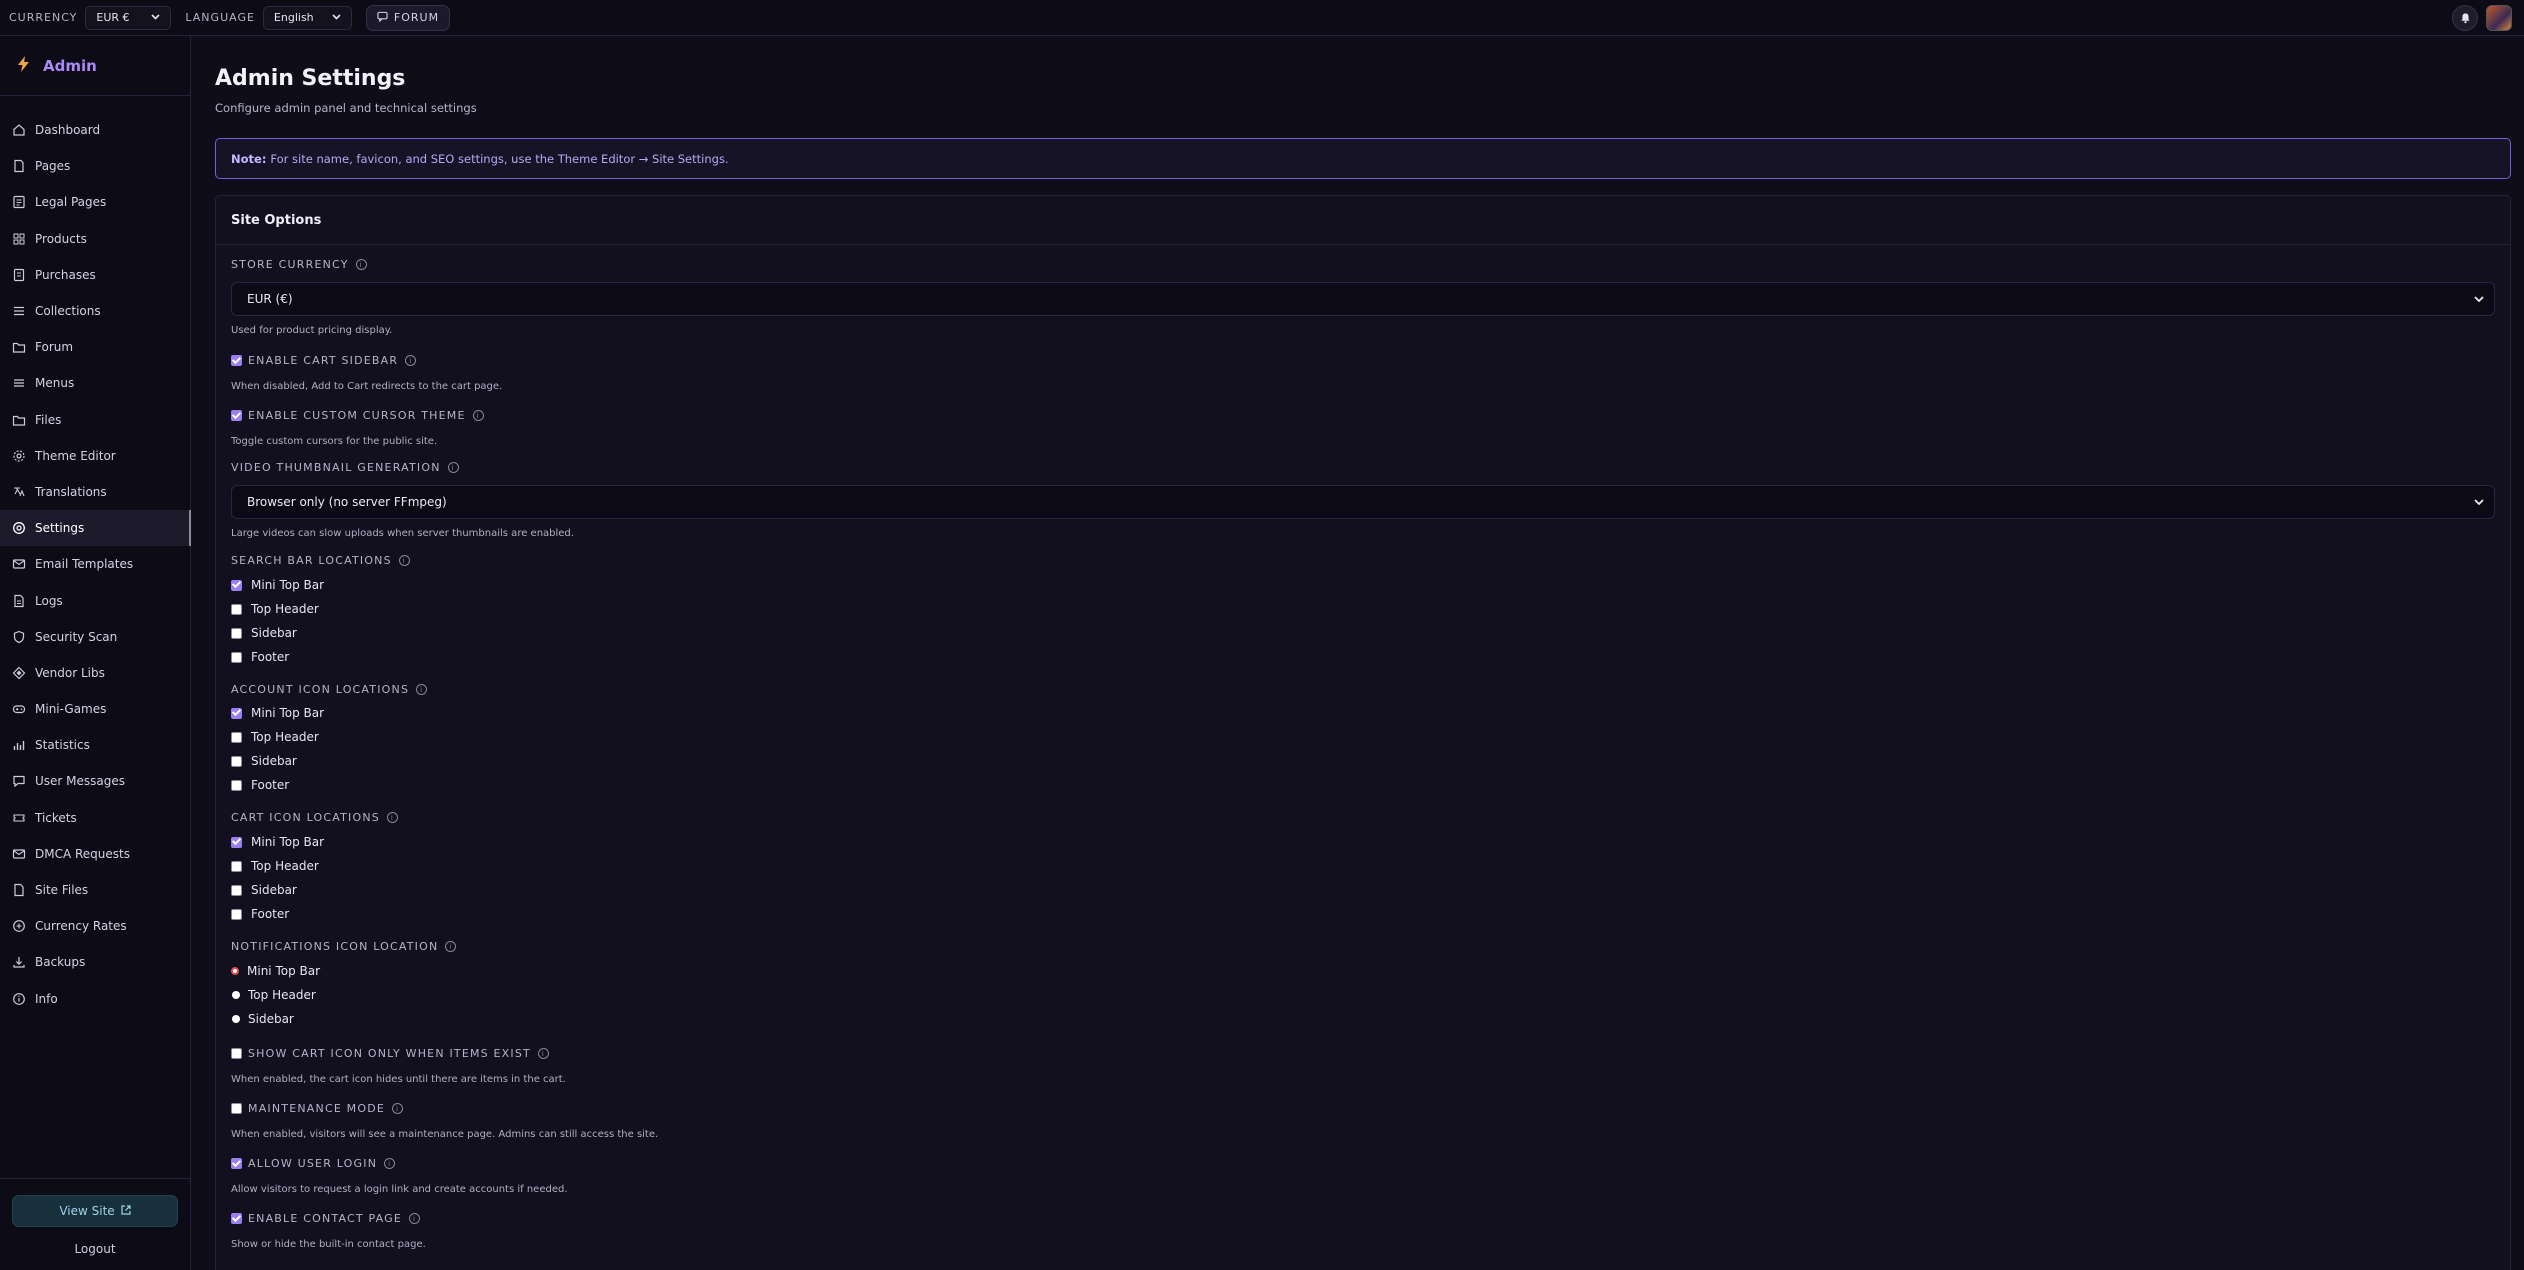 This screenshot has height=1270, width=2524. Describe the element at coordinates (95, 275) in the screenshot. I see `sidebar-item-purchases: Purchases` at that location.